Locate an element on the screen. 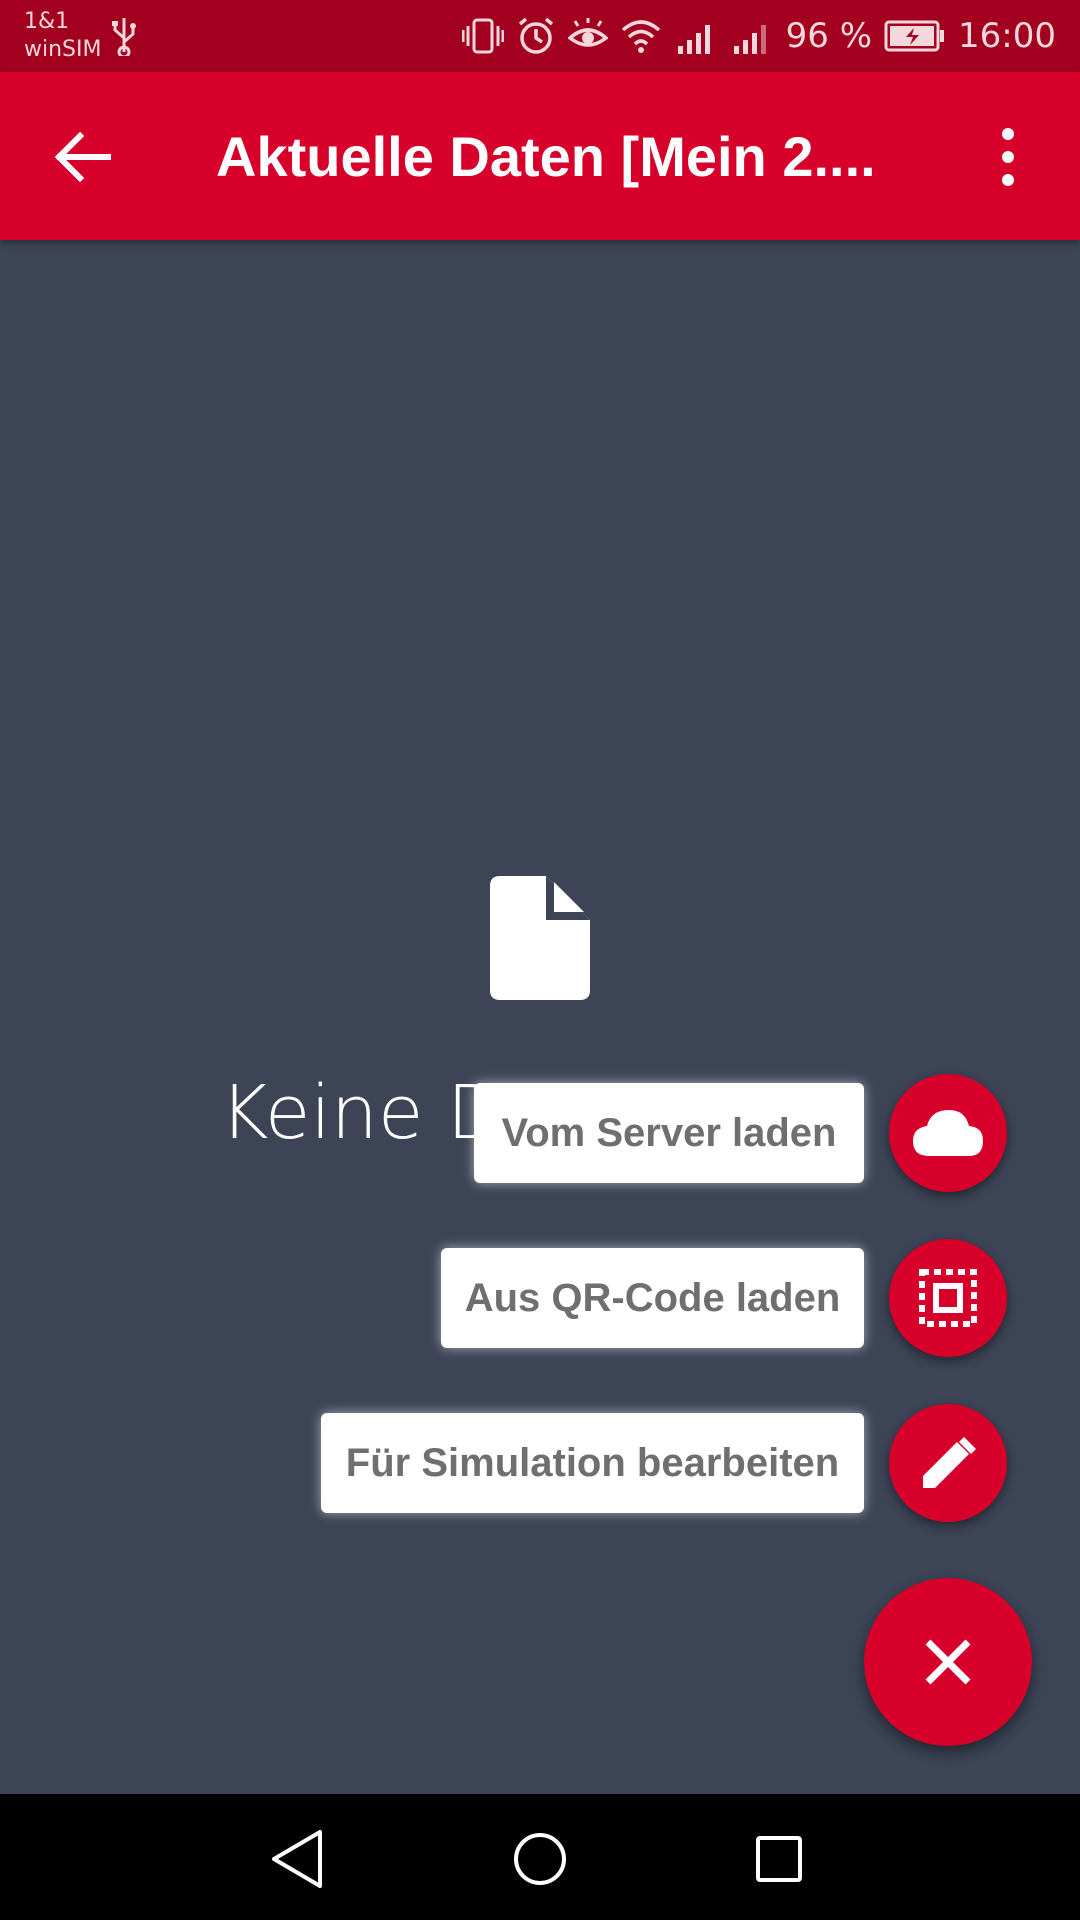 The image size is (1080, 1920). action-label-simulation: Für Simulation bearbeiten is located at coordinates (592, 1463).